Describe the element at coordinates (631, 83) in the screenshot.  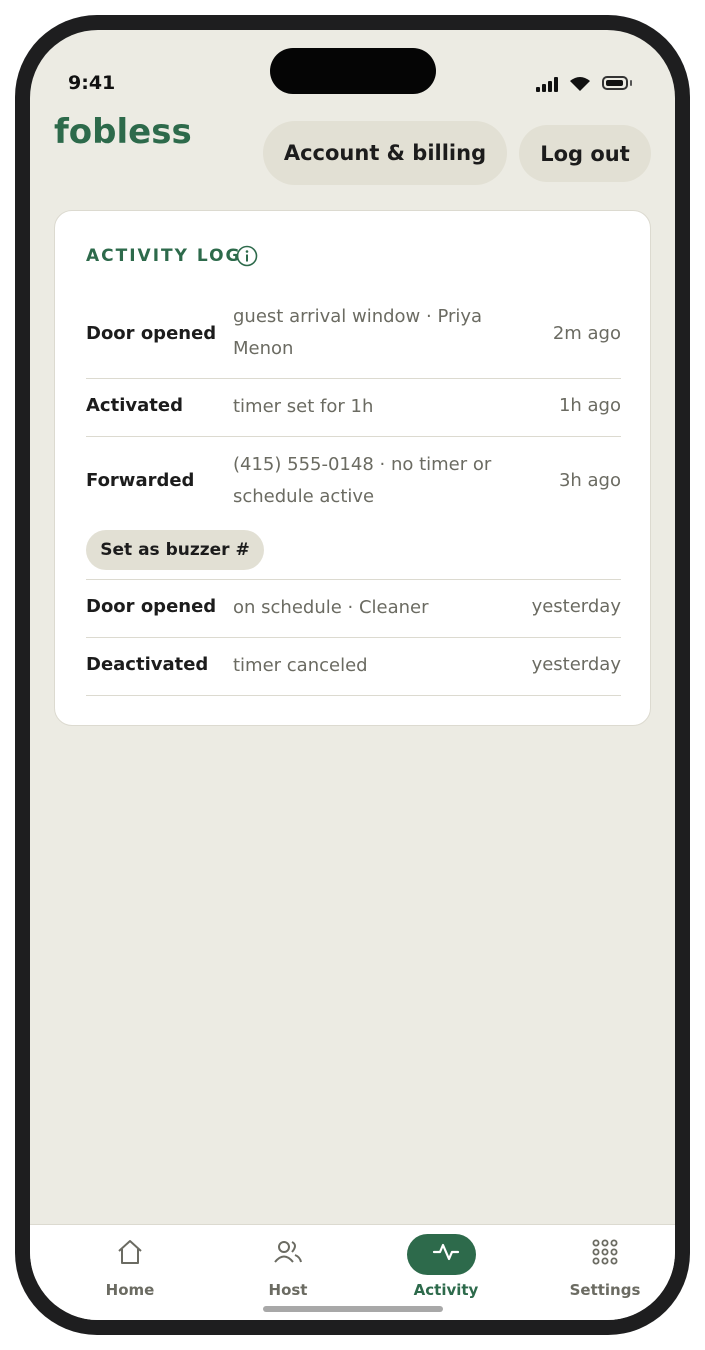
I see `battery-tip` at that location.